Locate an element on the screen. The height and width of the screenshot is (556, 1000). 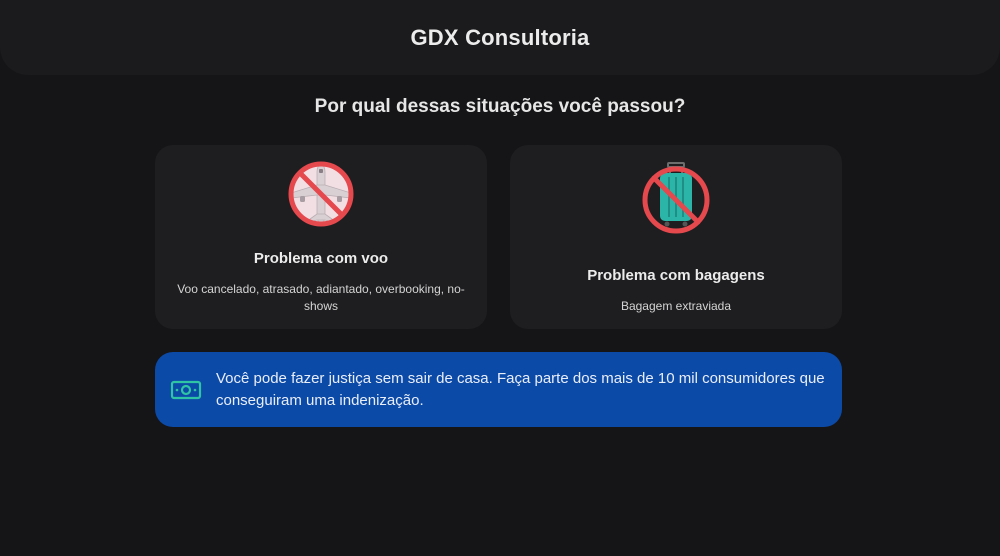
baggage-problem-card: Problema com bagagens Bagagem extraviada is located at coordinates (676, 237).